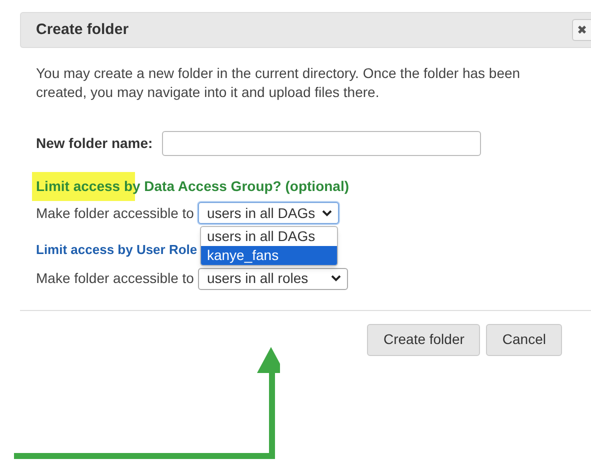 This screenshot has height=462, width=591. Describe the element at coordinates (117, 250) in the screenshot. I see `section-heading: Limit access by User Role` at that location.